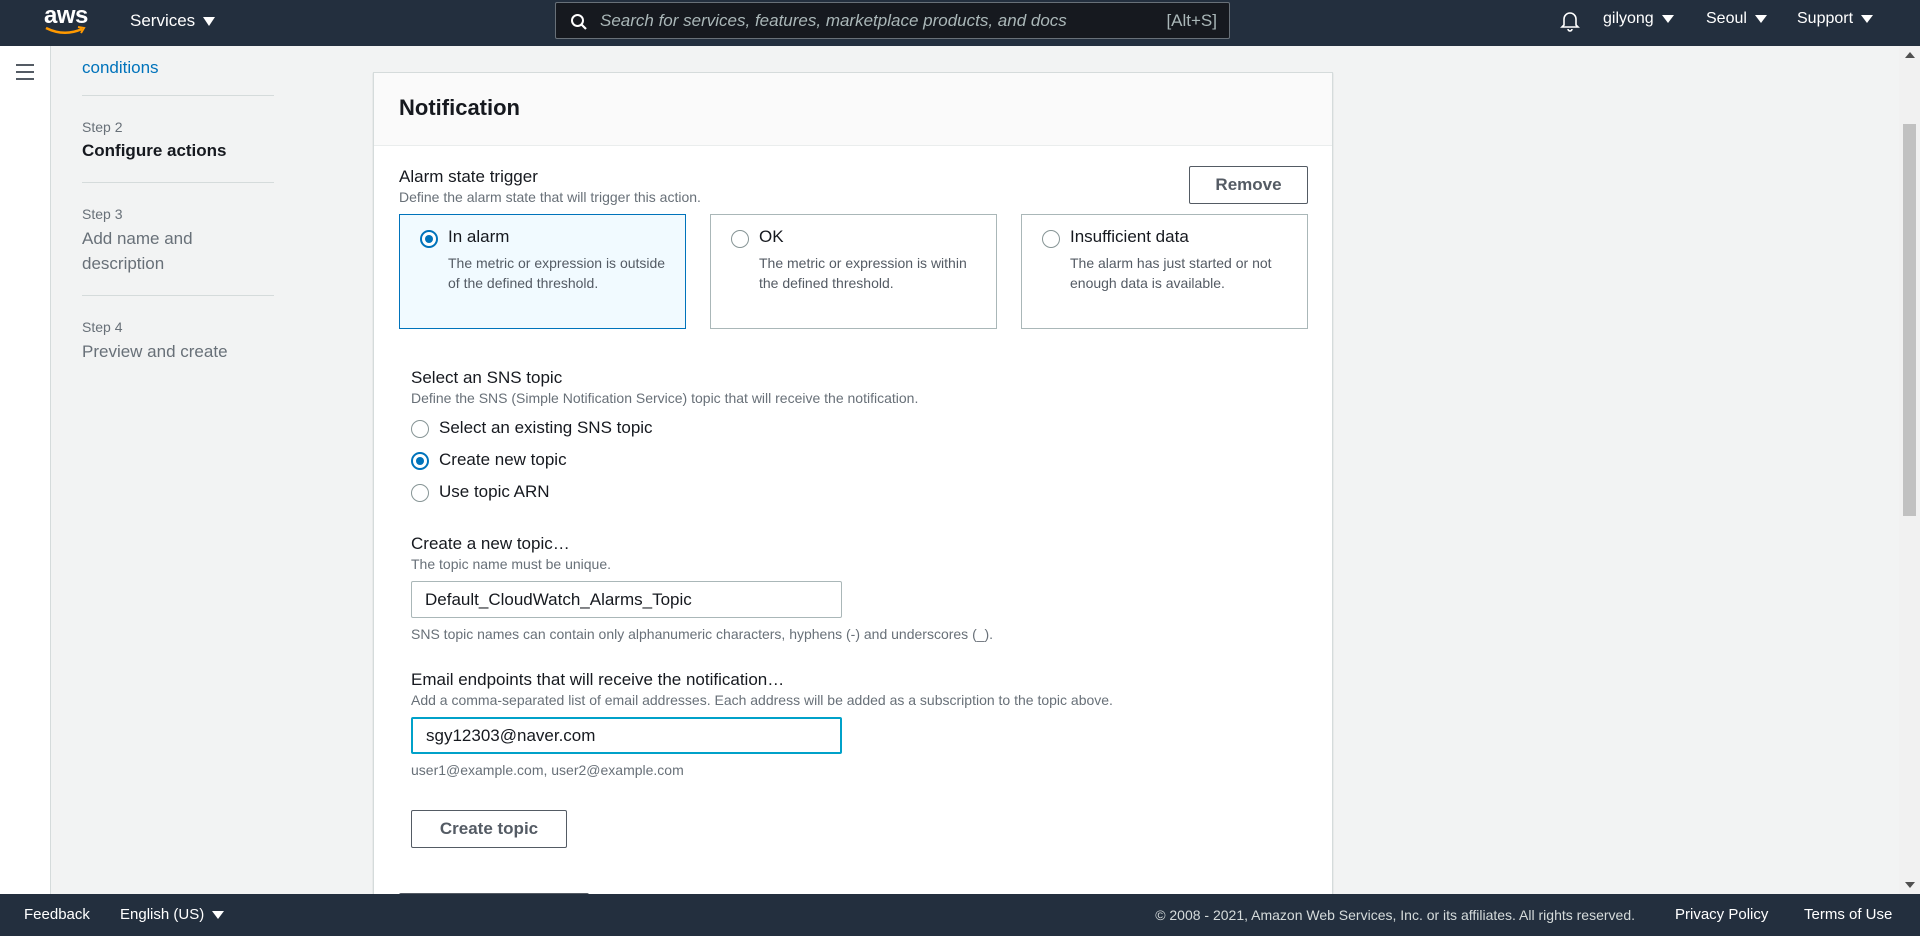 Image resolution: width=1920 pixels, height=936 pixels. Describe the element at coordinates (1726, 18) in the screenshot. I see `region-name: Seoul` at that location.